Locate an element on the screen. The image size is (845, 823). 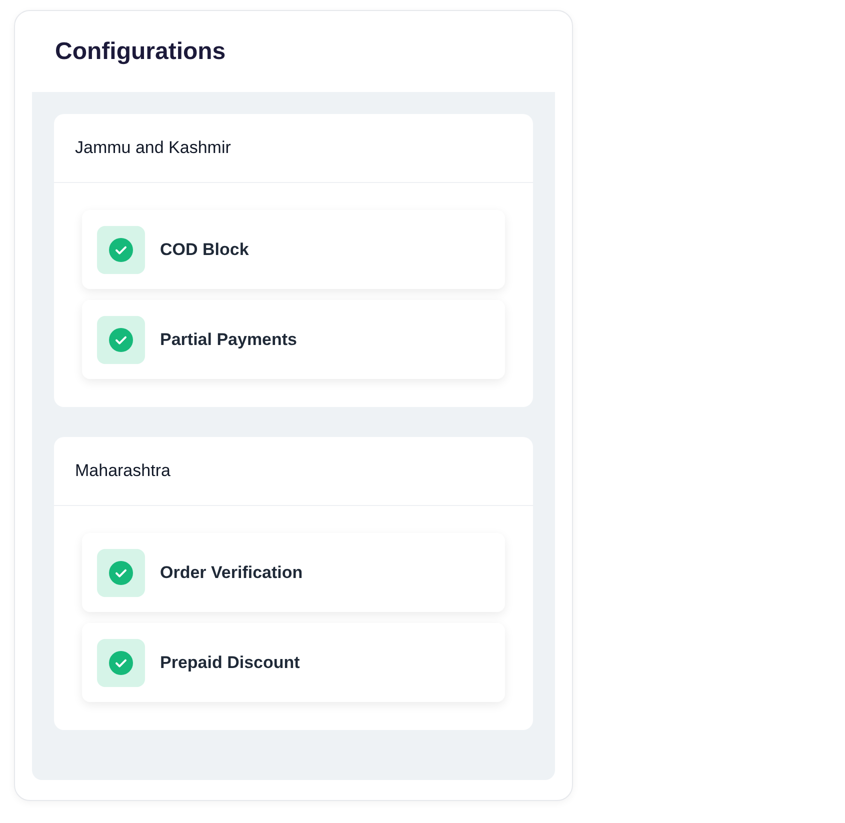
config-label: Order Verification is located at coordinates (231, 573).